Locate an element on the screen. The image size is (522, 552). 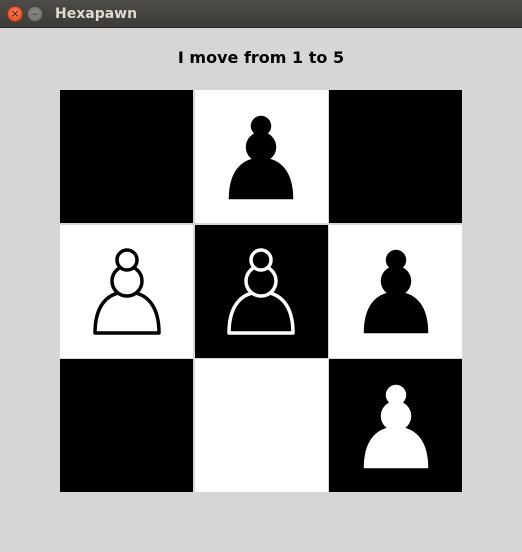
status-message: I move from 1 to 5 is located at coordinates (261, 57).